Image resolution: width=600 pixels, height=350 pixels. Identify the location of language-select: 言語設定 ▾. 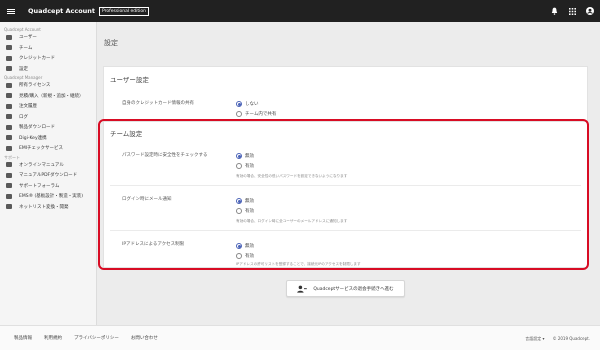
(534, 339).